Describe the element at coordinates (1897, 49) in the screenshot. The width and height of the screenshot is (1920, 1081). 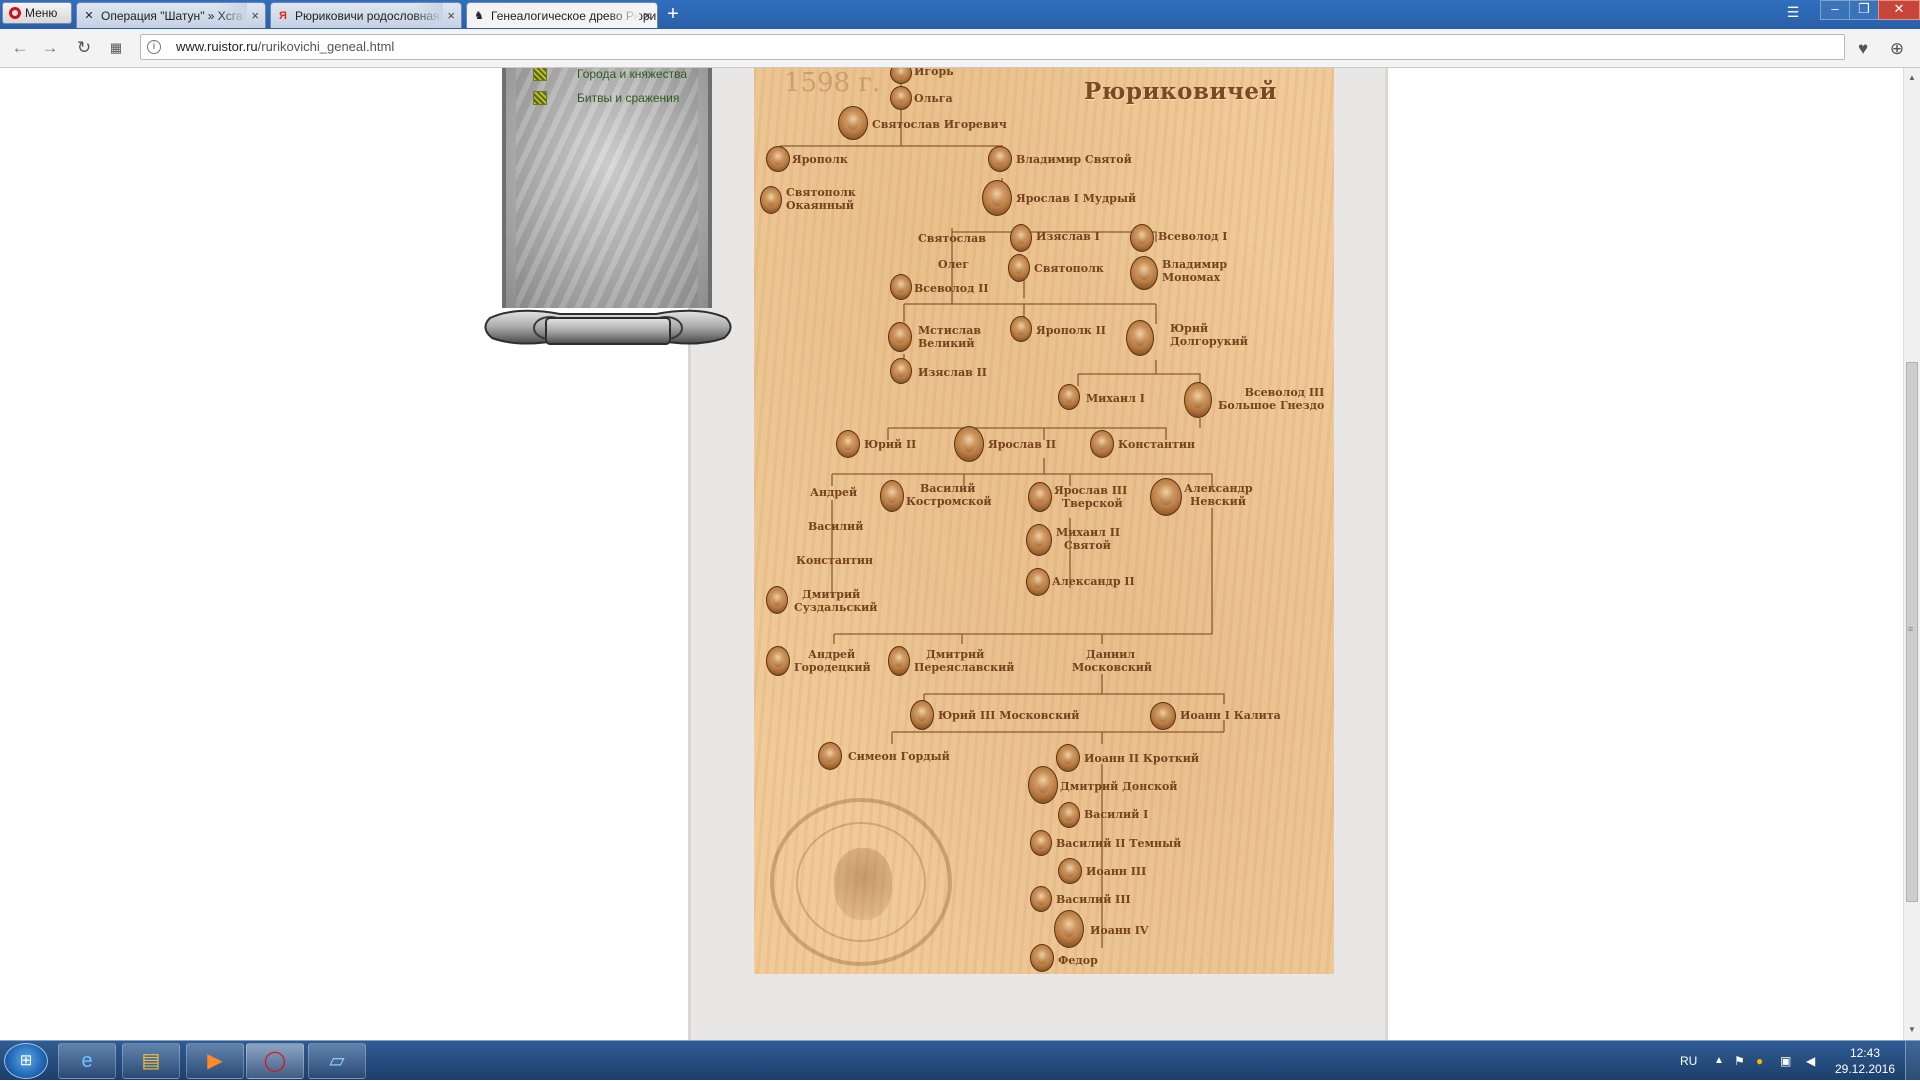
I see `downloads-icon: ⊕` at that location.